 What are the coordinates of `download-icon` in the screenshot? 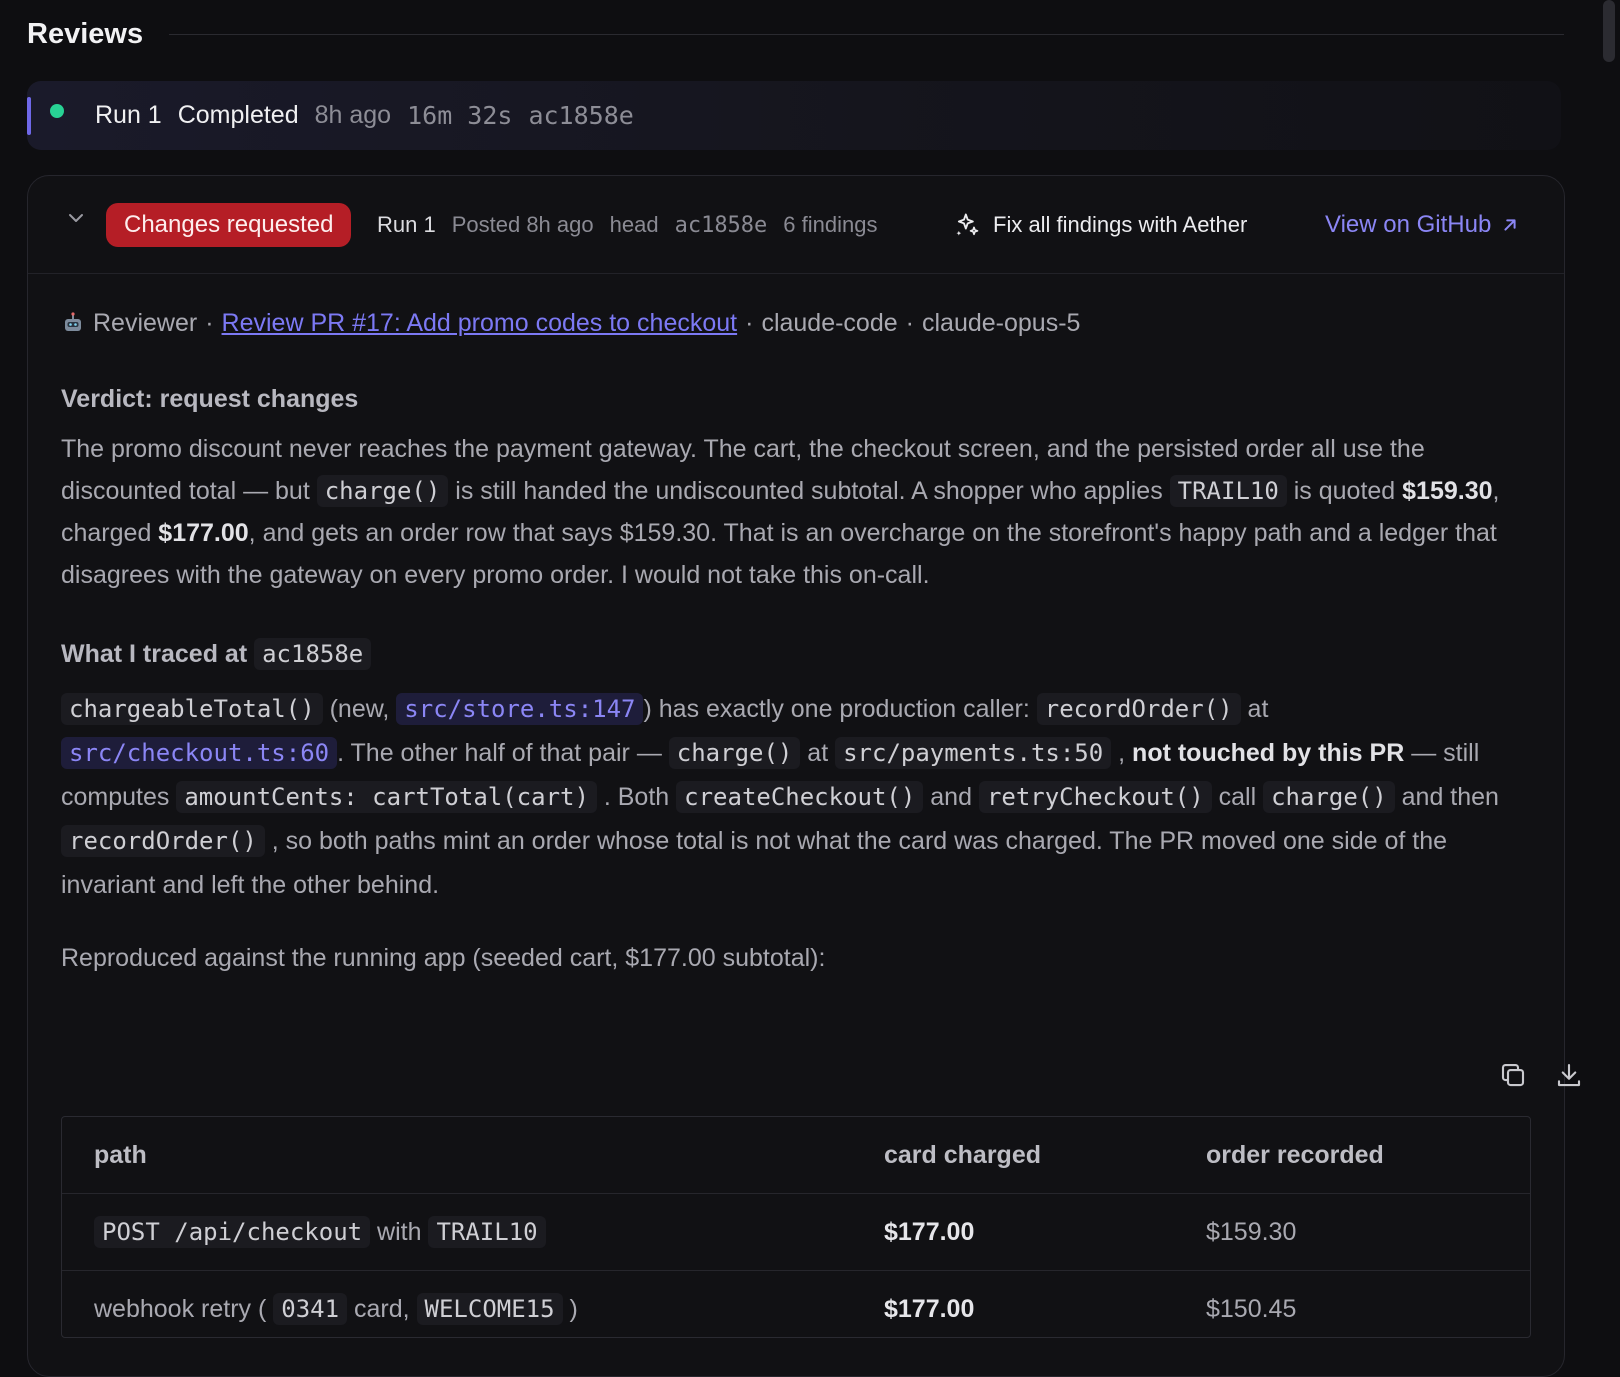 It's located at (1569, 1075).